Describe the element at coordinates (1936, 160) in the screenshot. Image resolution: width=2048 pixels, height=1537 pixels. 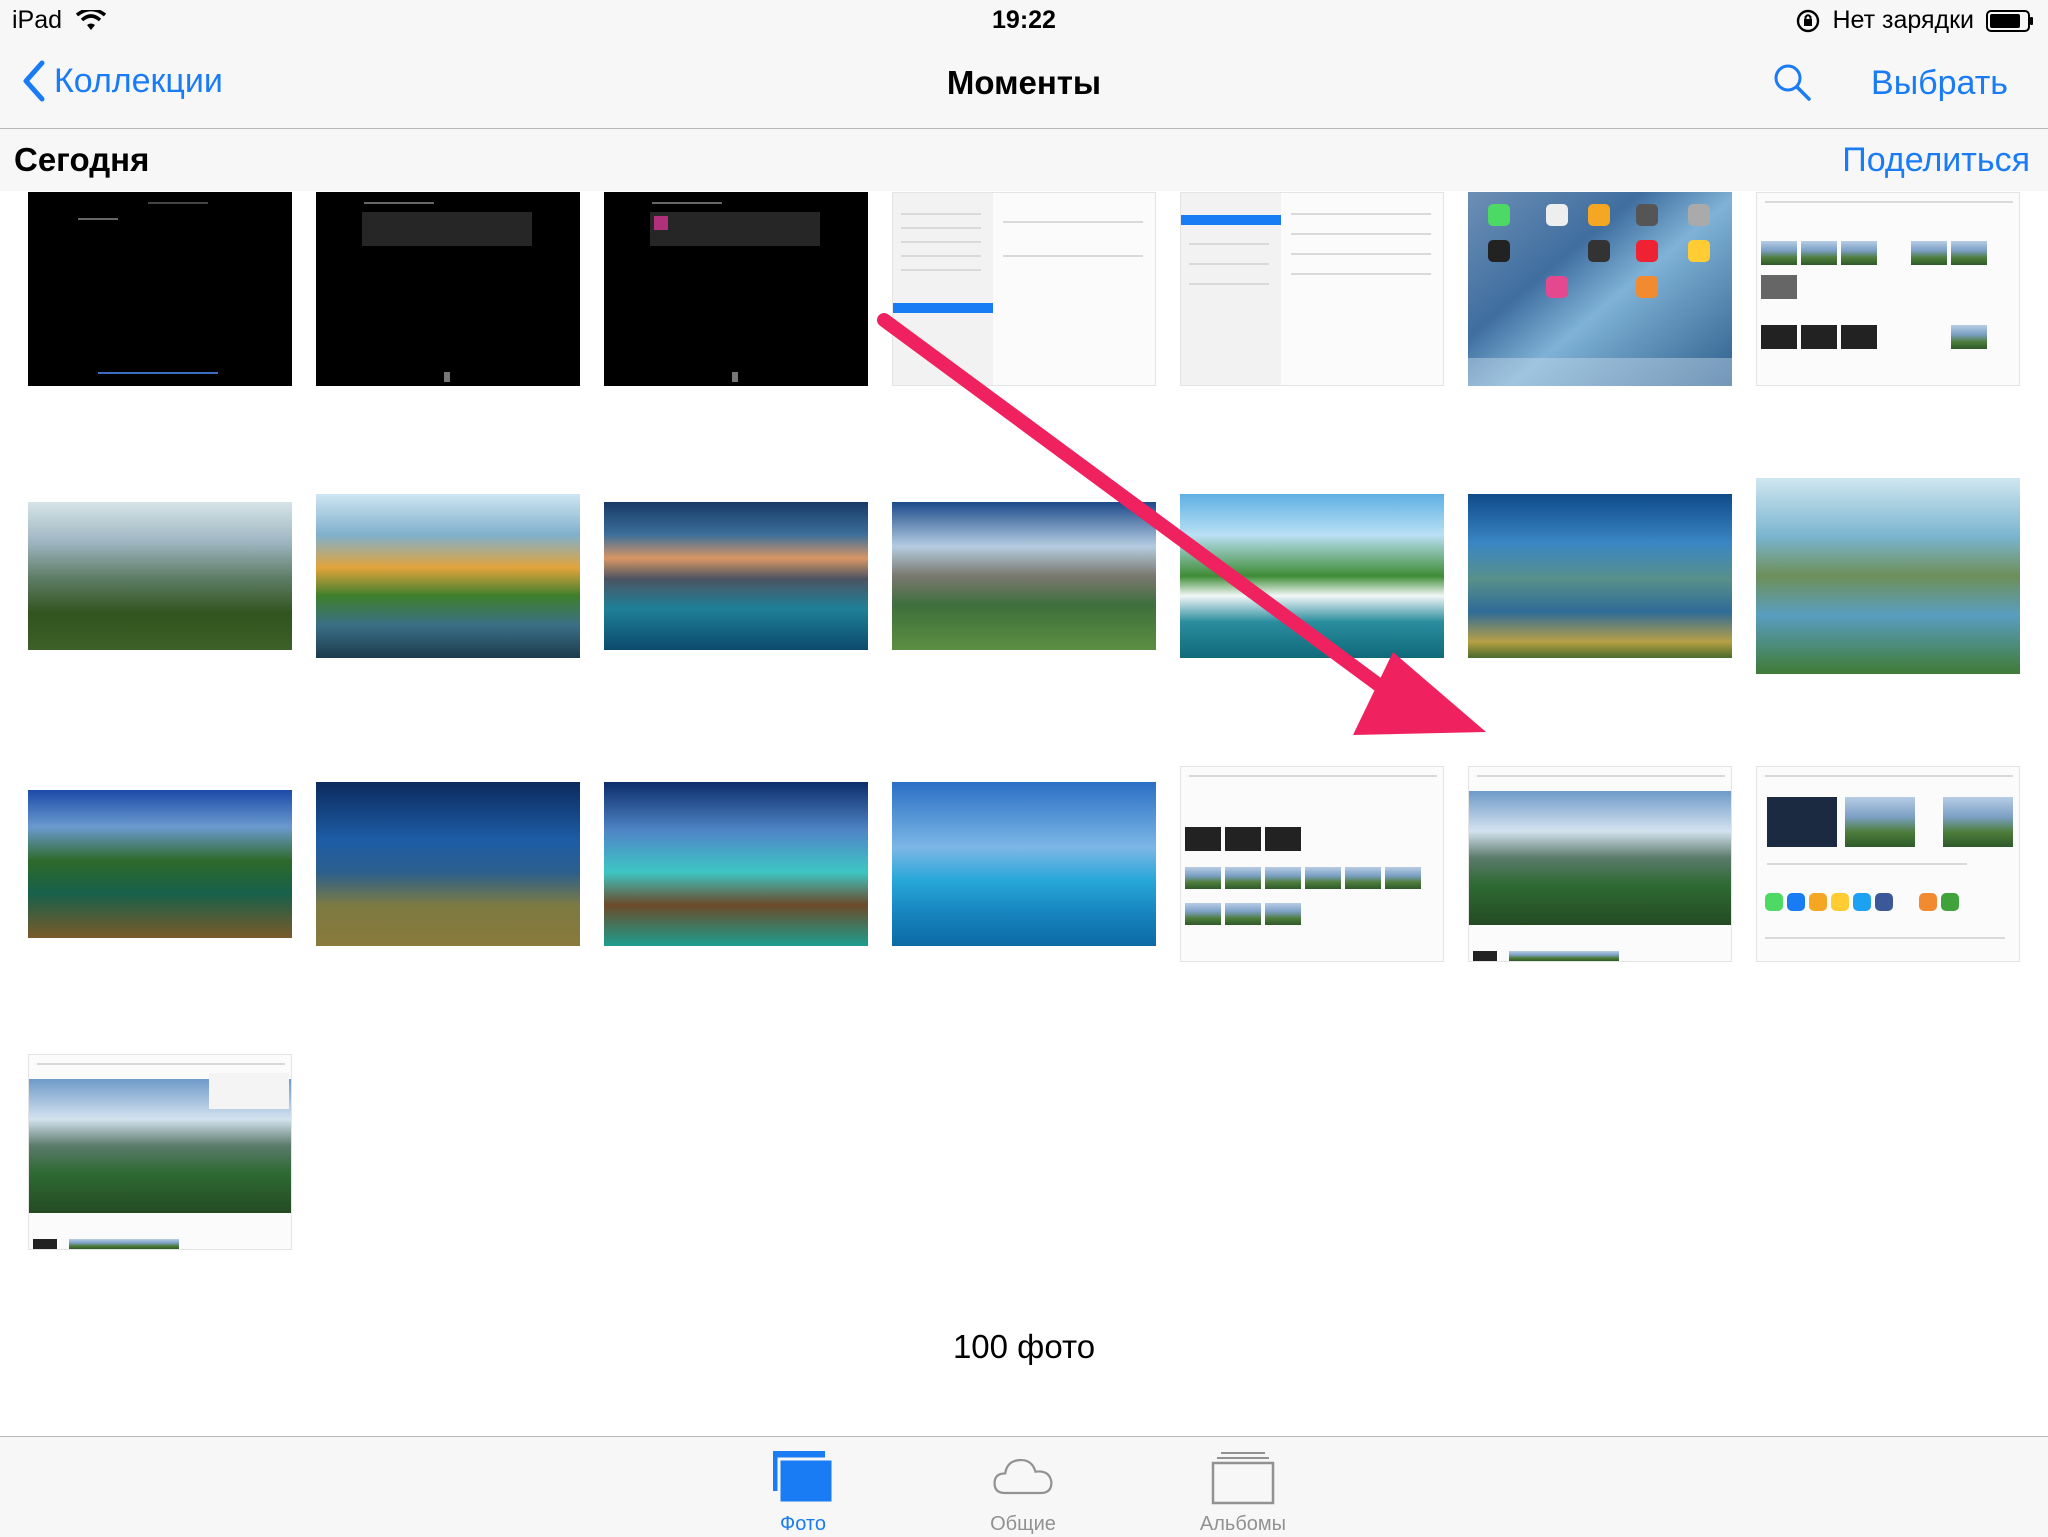
I see `share-button: Поделиться` at that location.